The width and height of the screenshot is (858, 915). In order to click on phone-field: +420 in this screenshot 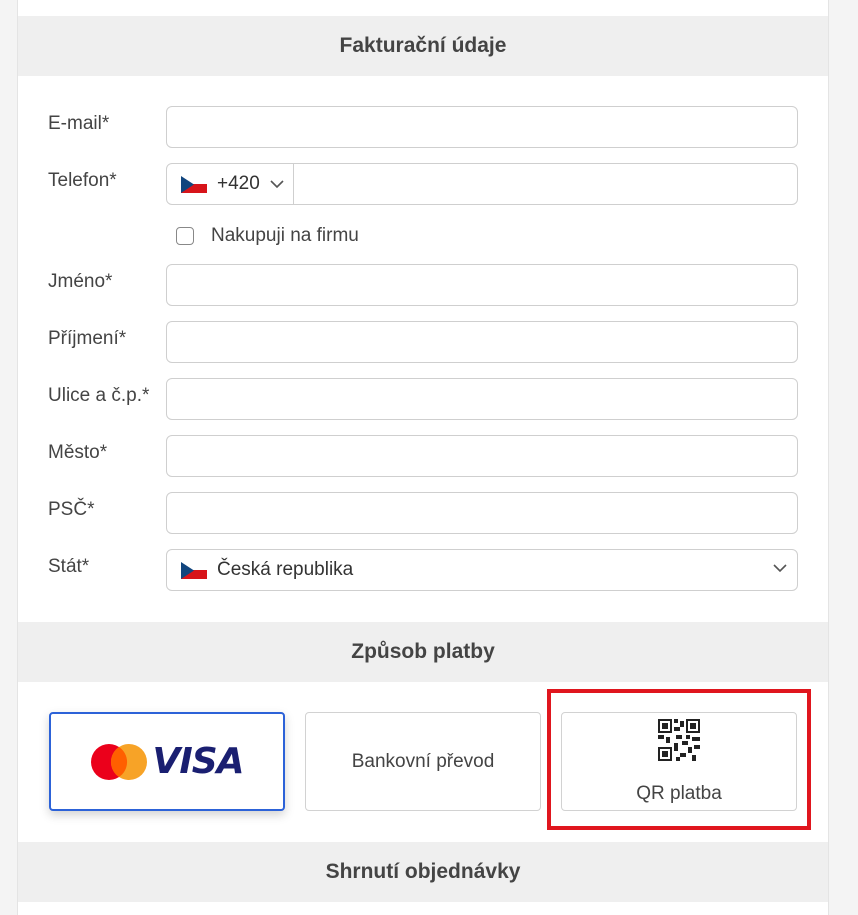, I will do `click(482, 184)`.